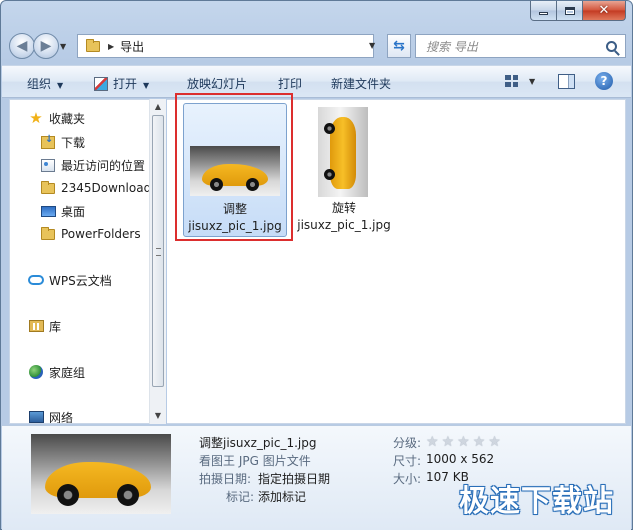 The width and height of the screenshot is (633, 530). I want to click on open-button: 打开 ▼, so click(121, 83).